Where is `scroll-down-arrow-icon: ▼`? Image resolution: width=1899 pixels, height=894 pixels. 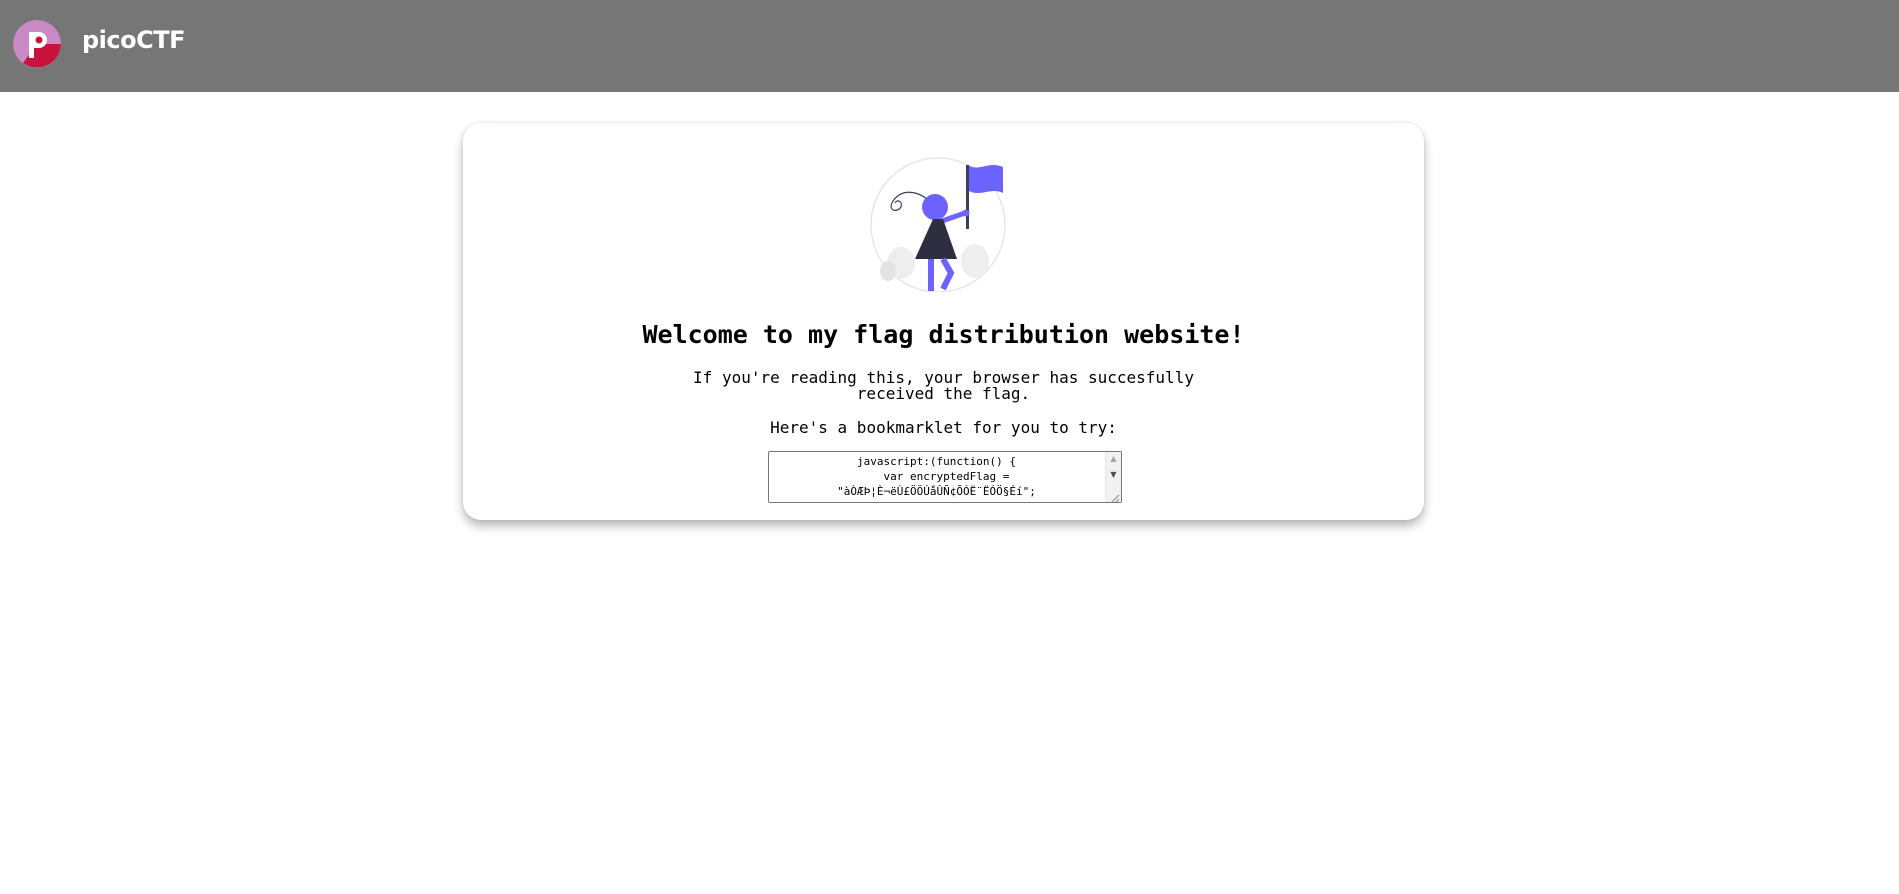
scroll-down-arrow-icon: ▼ is located at coordinates (1113, 475).